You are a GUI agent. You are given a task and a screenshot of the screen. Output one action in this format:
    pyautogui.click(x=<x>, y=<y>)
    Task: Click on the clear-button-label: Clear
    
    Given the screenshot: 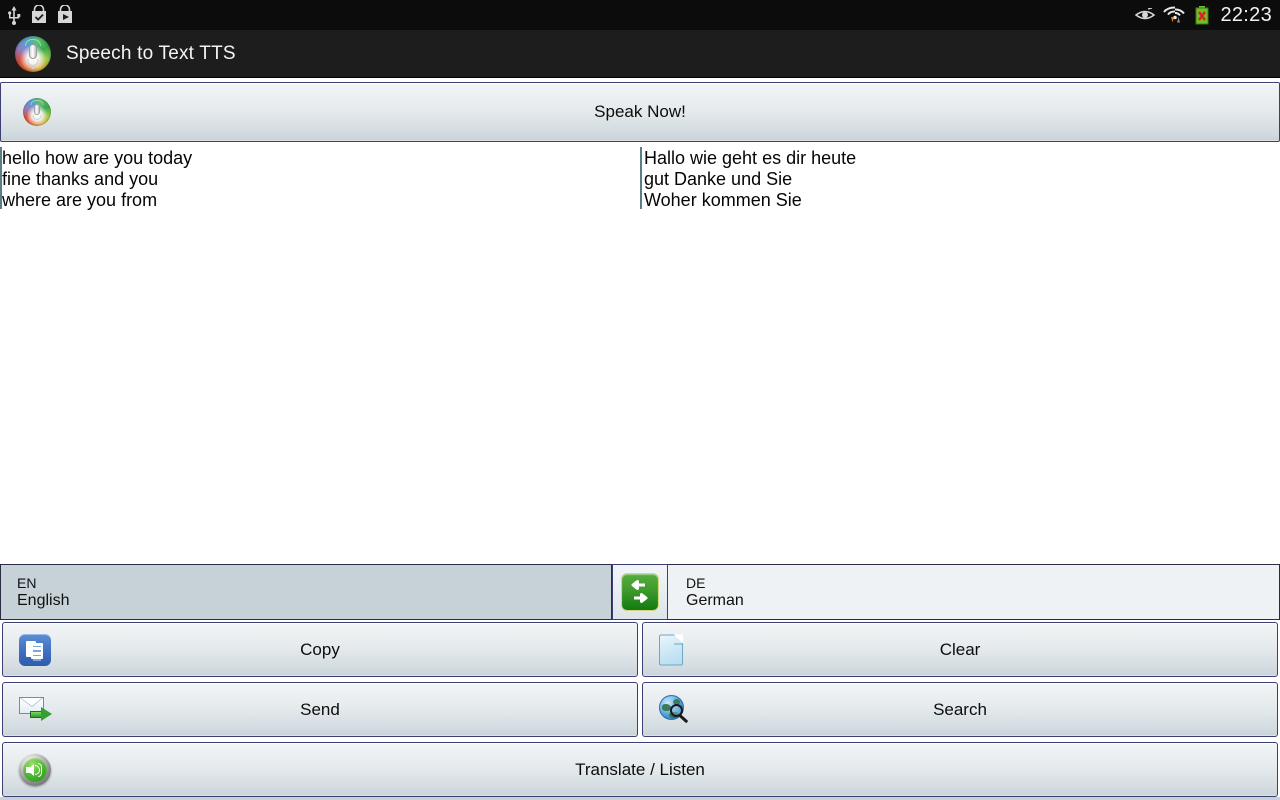 What is the action you would take?
    pyautogui.click(x=960, y=649)
    